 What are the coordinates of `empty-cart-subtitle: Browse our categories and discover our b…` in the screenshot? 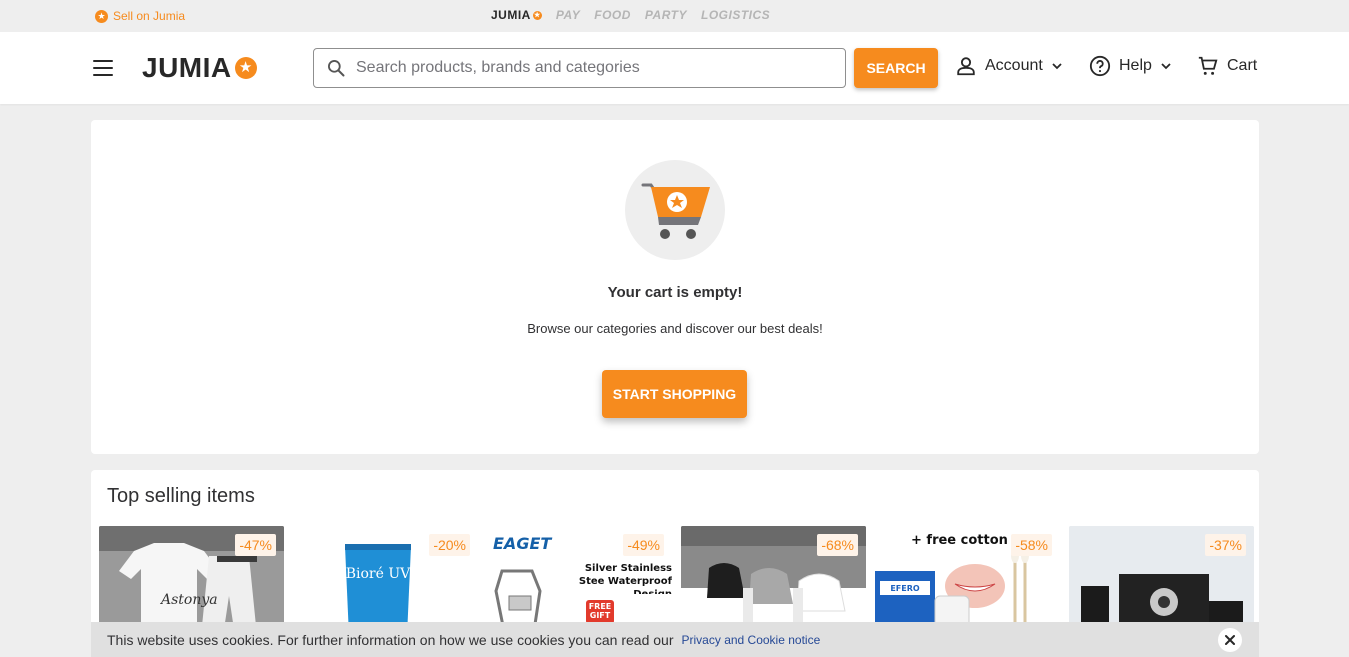 It's located at (675, 328).